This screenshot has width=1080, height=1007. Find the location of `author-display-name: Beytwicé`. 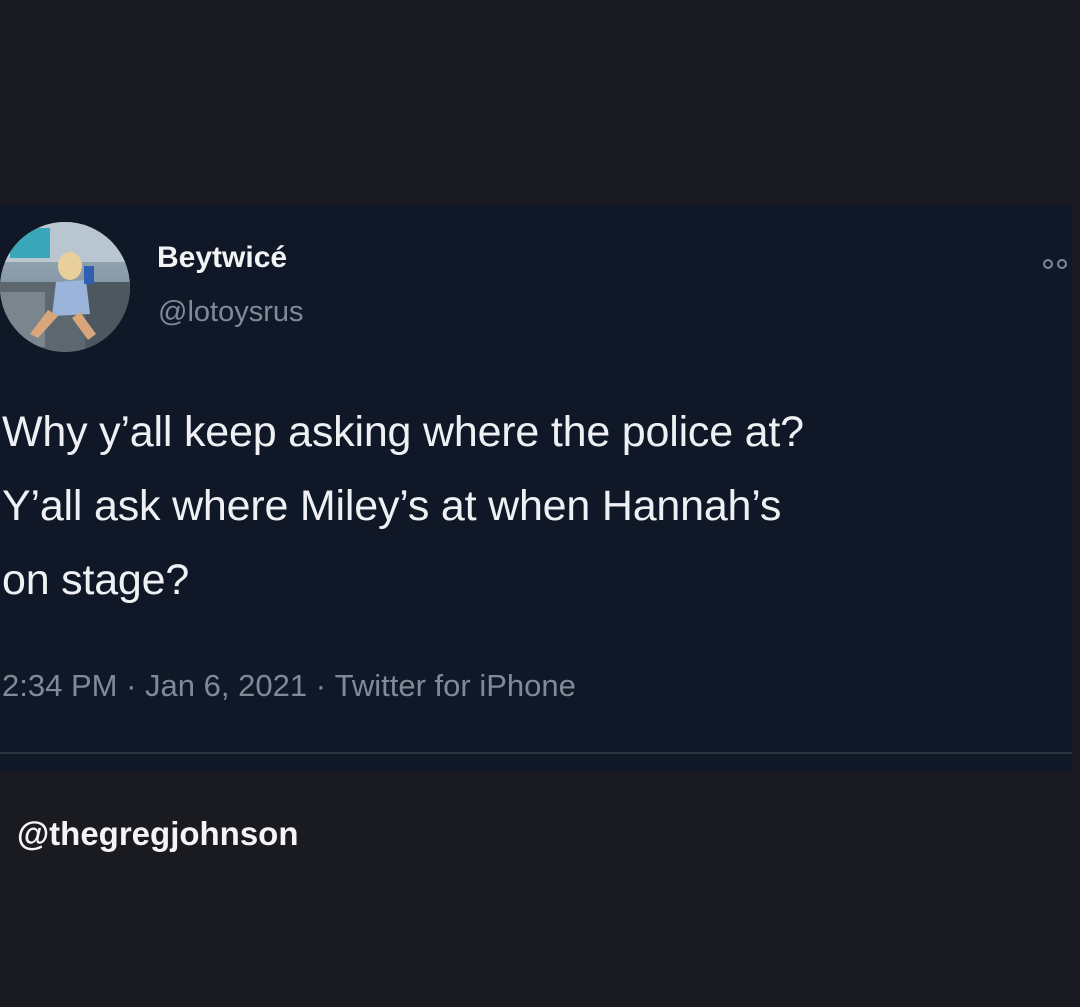

author-display-name: Beytwicé is located at coordinates (222, 258).